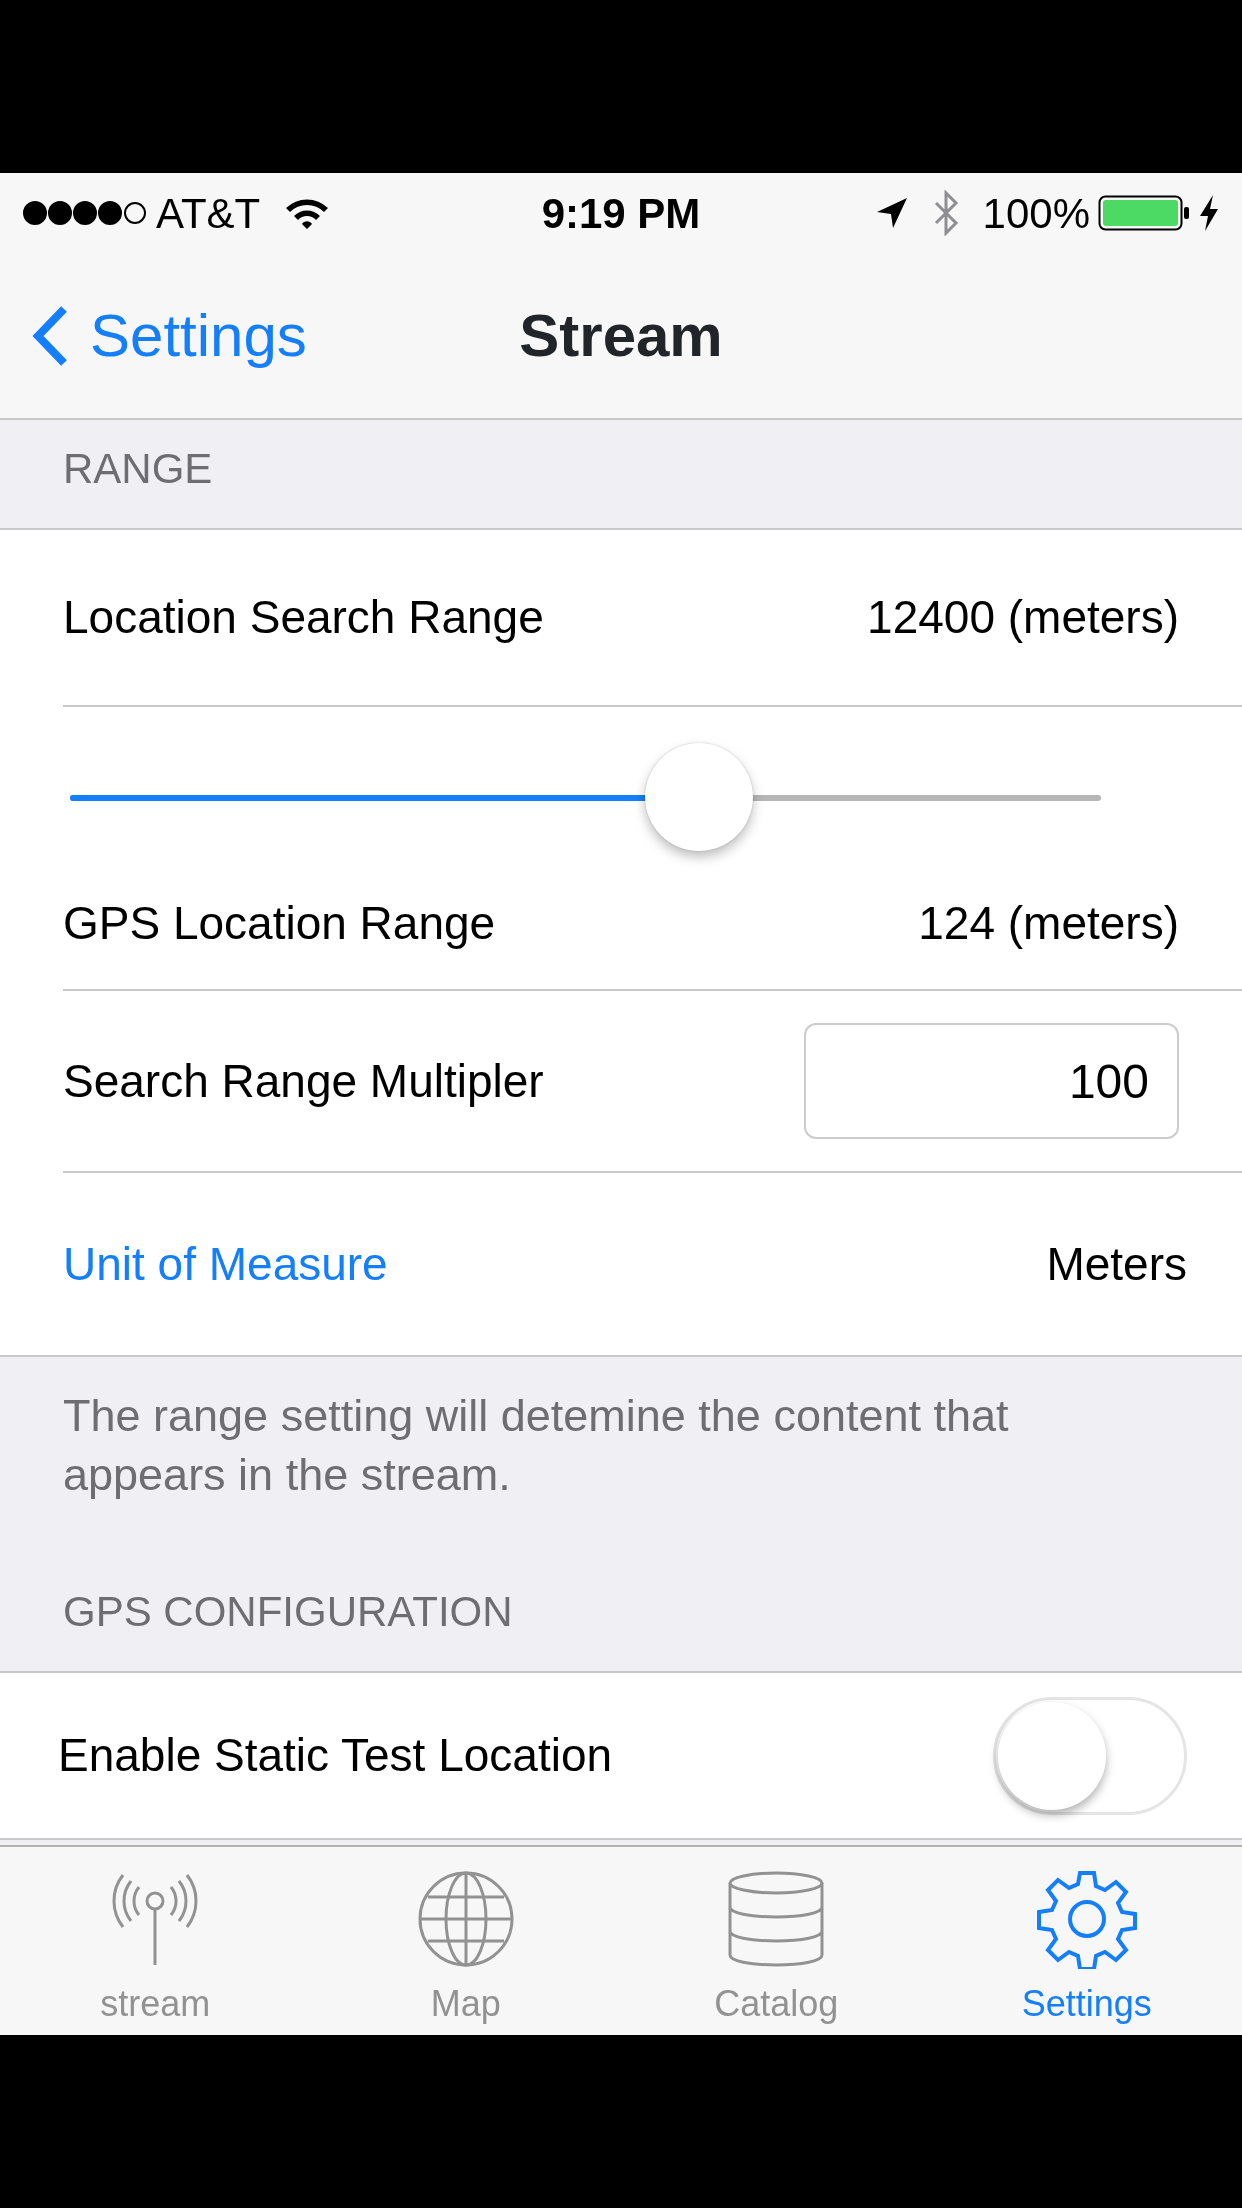  Describe the element at coordinates (288, 1612) in the screenshot. I see `section-header: GPS CONFIGURATION` at that location.